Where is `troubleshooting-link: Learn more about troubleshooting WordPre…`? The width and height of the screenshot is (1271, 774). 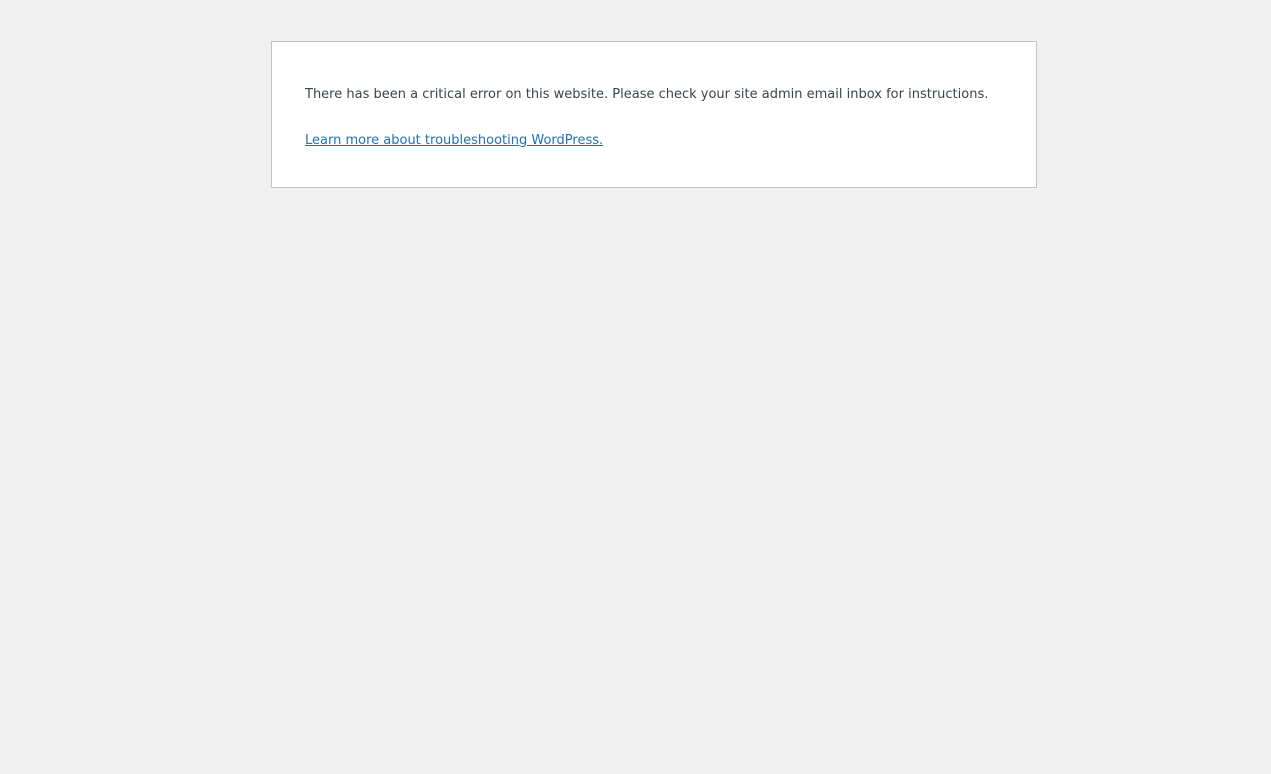 troubleshooting-link: Learn more about troubleshooting WordPre… is located at coordinates (454, 141).